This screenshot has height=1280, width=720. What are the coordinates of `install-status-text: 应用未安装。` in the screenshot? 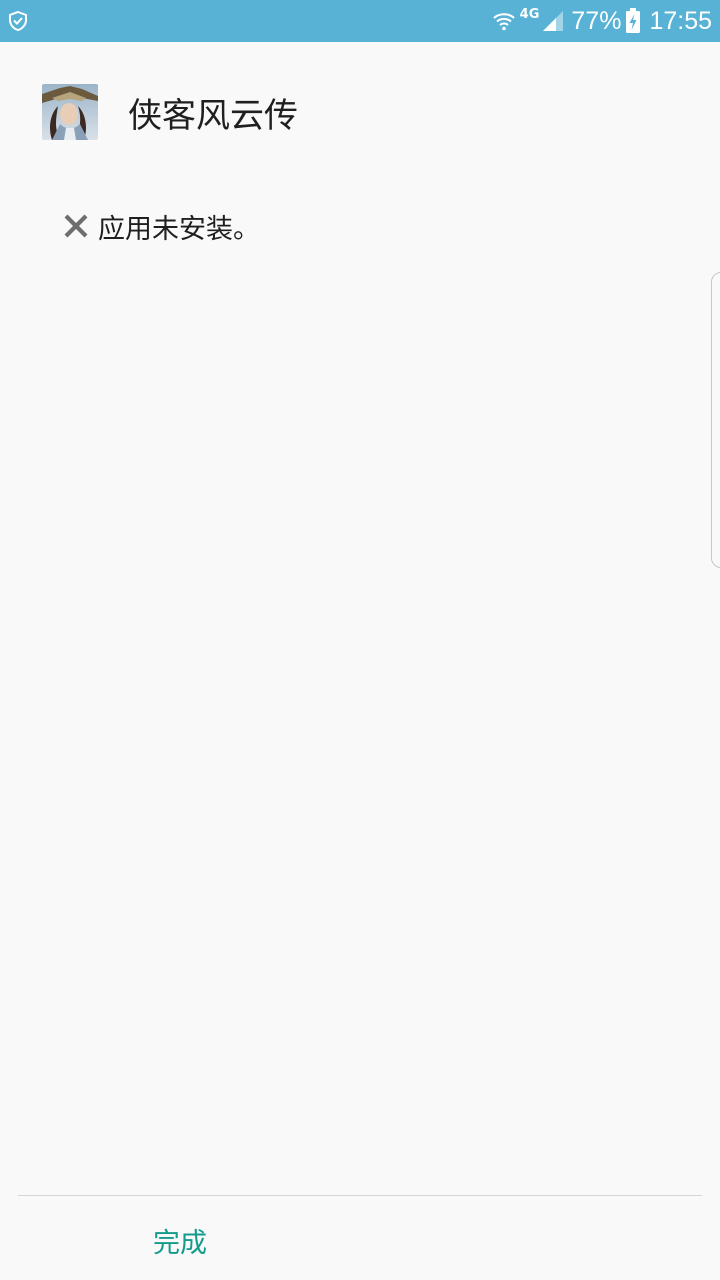 It's located at (179, 229).